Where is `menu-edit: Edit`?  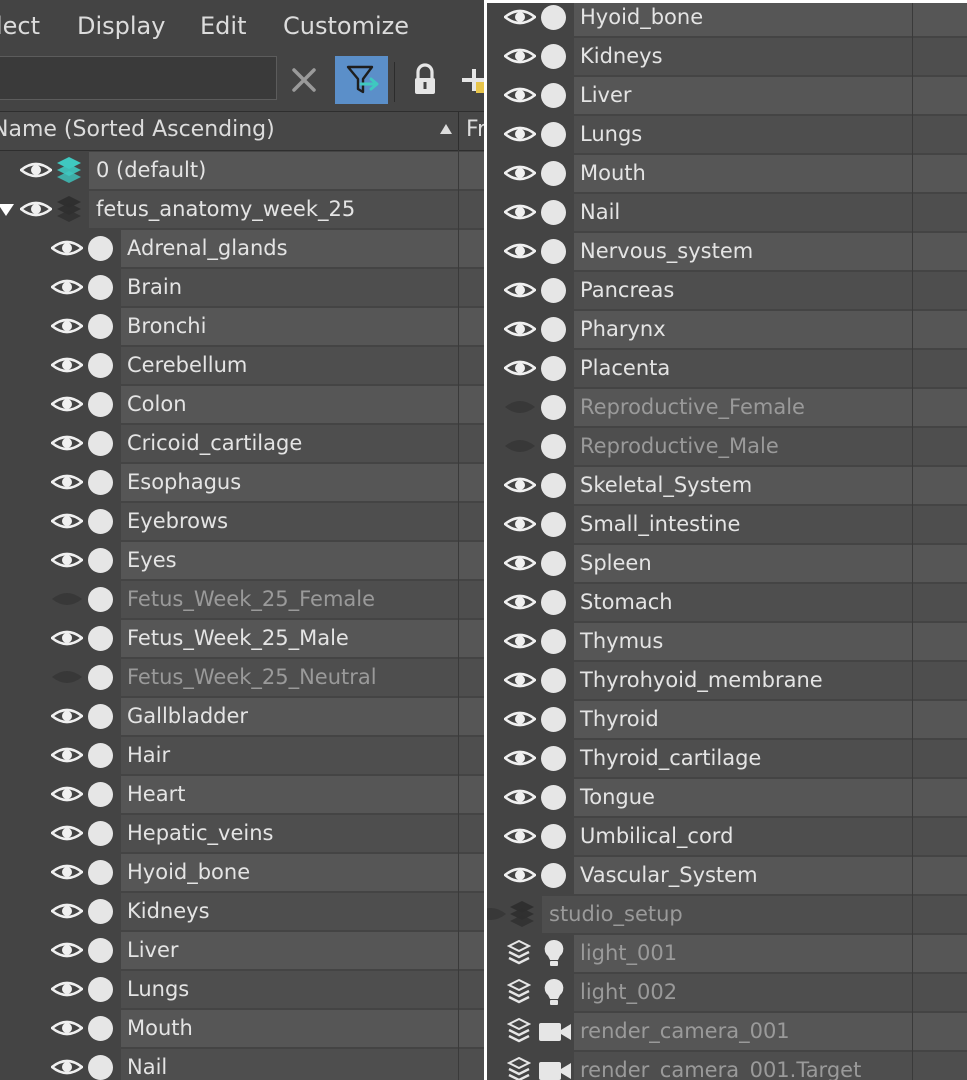 menu-edit: Edit is located at coordinates (223, 26).